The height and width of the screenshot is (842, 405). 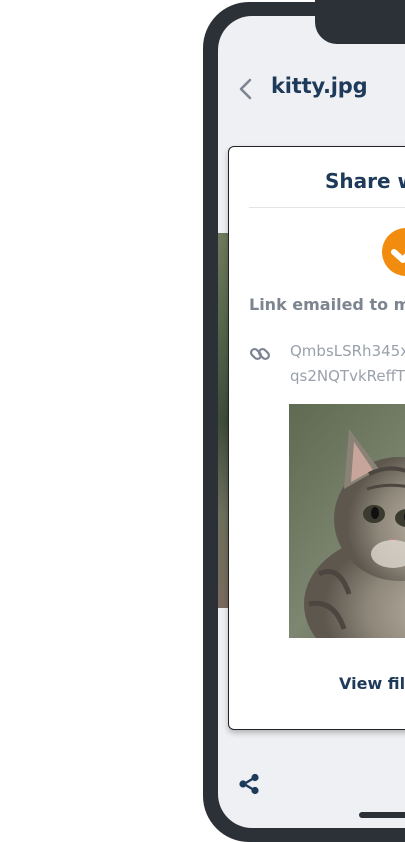 I want to click on link-icon, so click(x=260, y=354).